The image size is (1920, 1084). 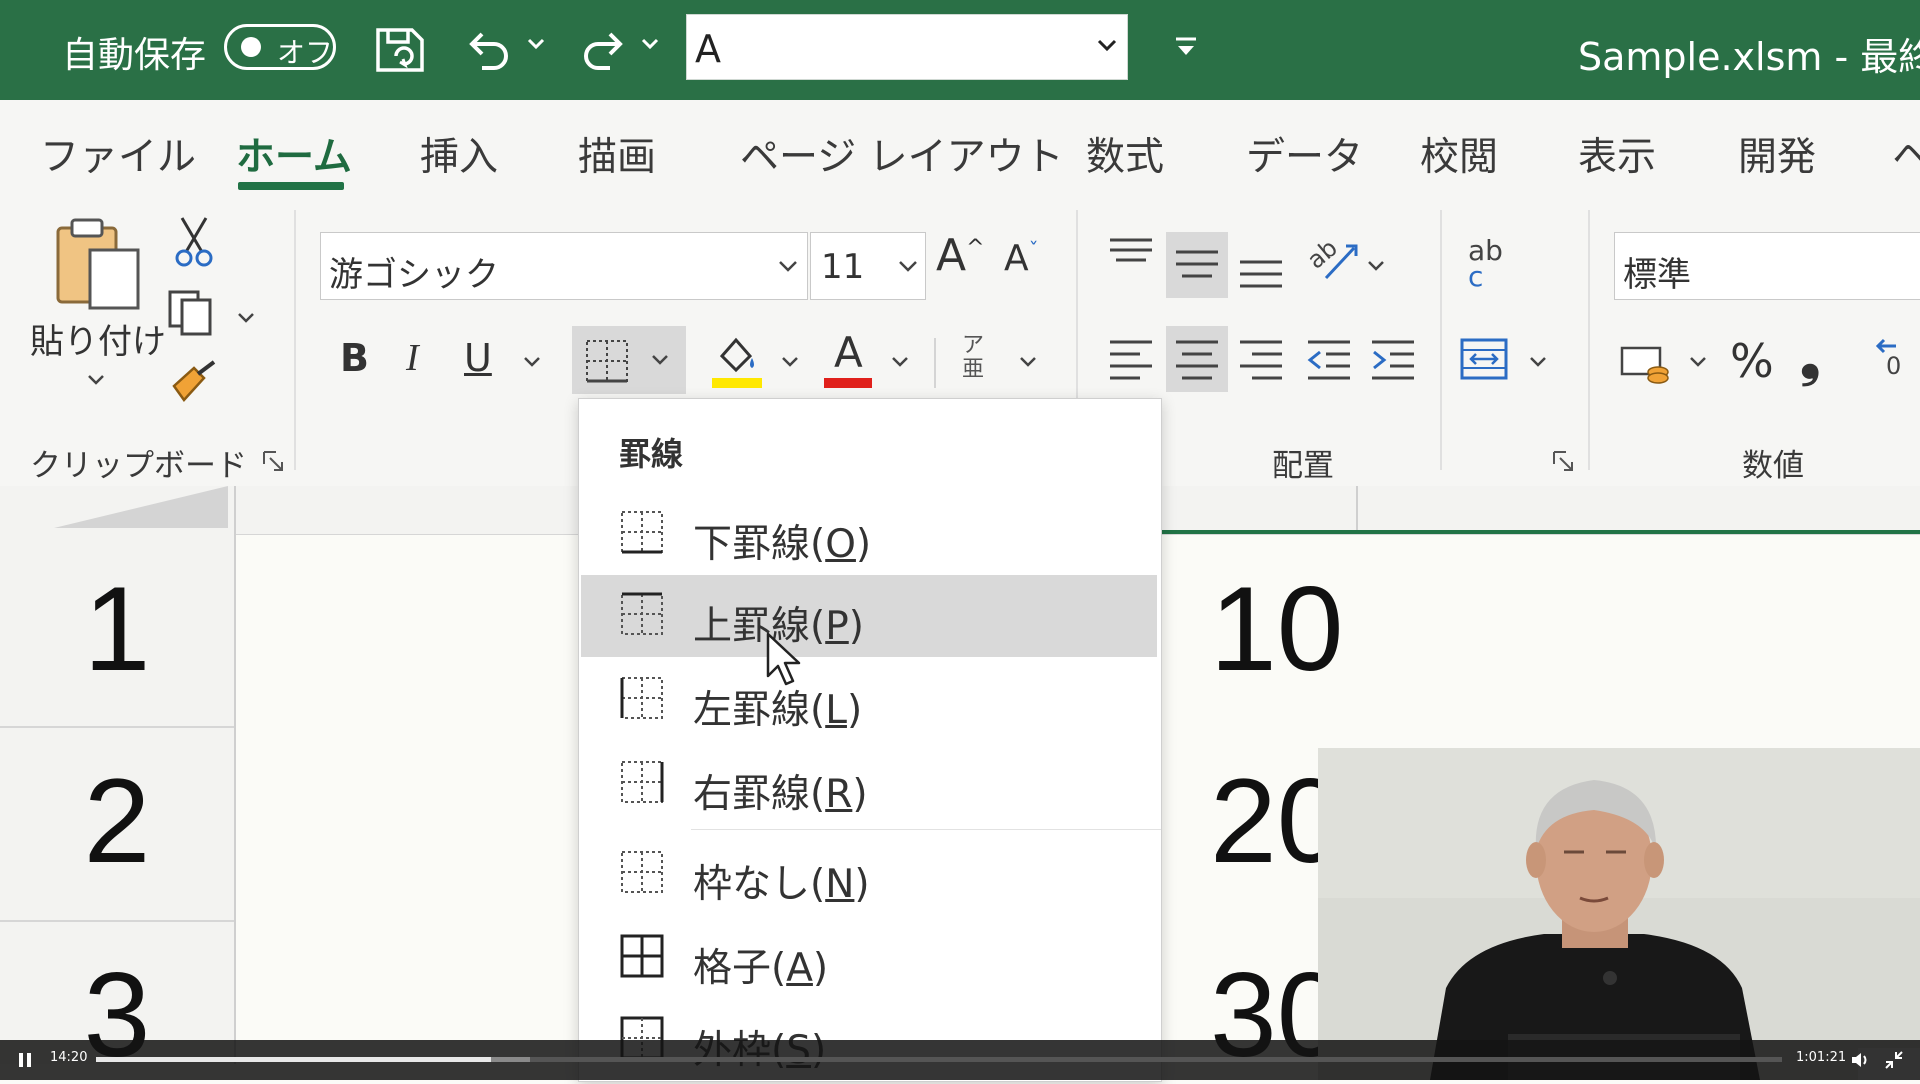 I want to click on number-format-combo: 標準, so click(x=1767, y=266).